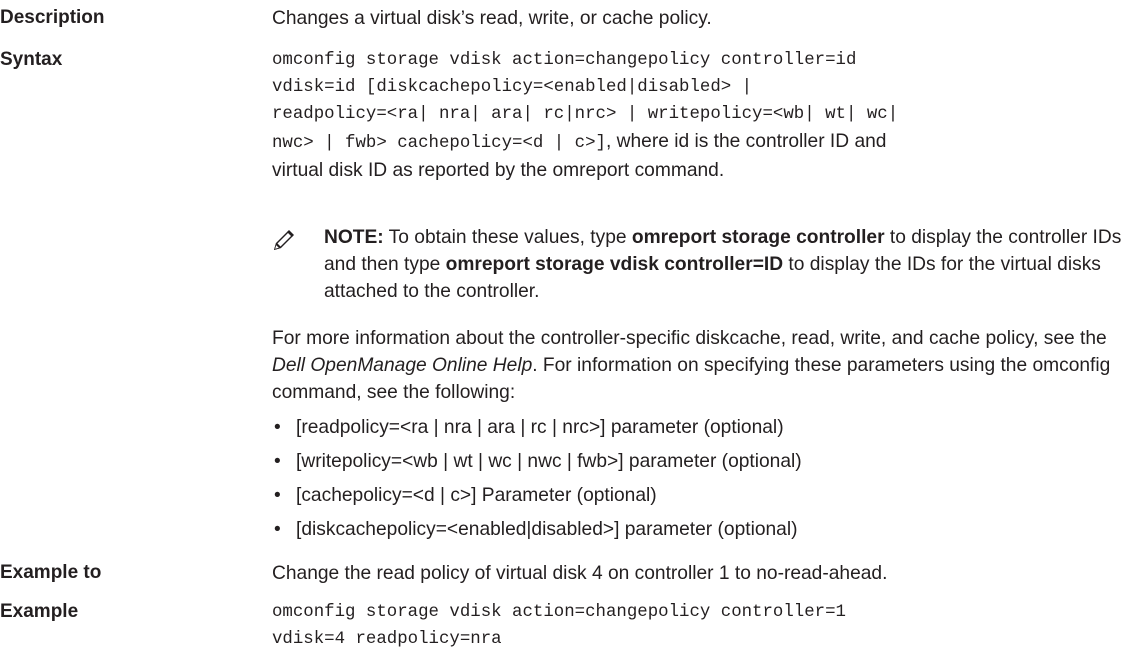 This screenshot has width=1147, height=653. What do you see at coordinates (402, 365) in the screenshot?
I see `online-help-title: Dell OpenManage Online Help` at bounding box center [402, 365].